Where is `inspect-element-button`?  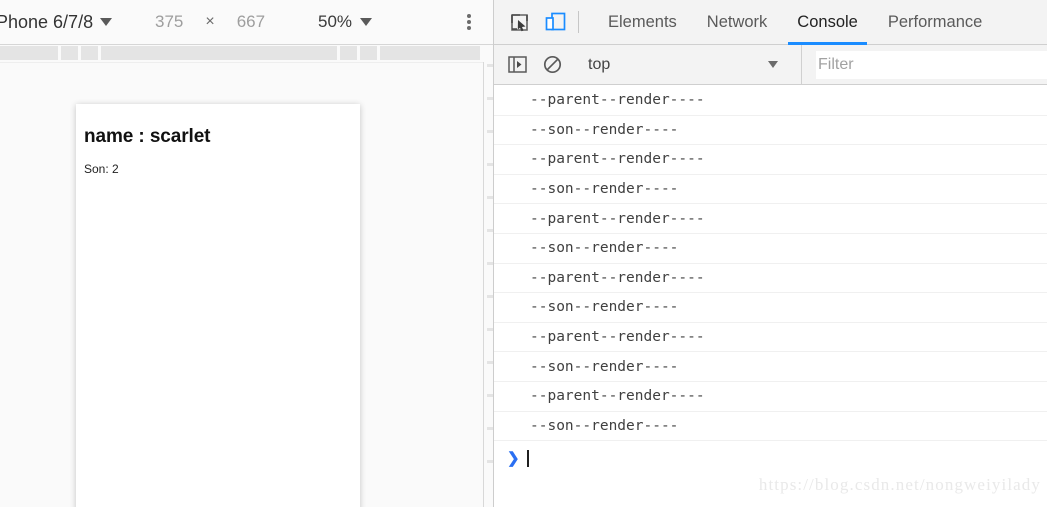 inspect-element-button is located at coordinates (519, 22).